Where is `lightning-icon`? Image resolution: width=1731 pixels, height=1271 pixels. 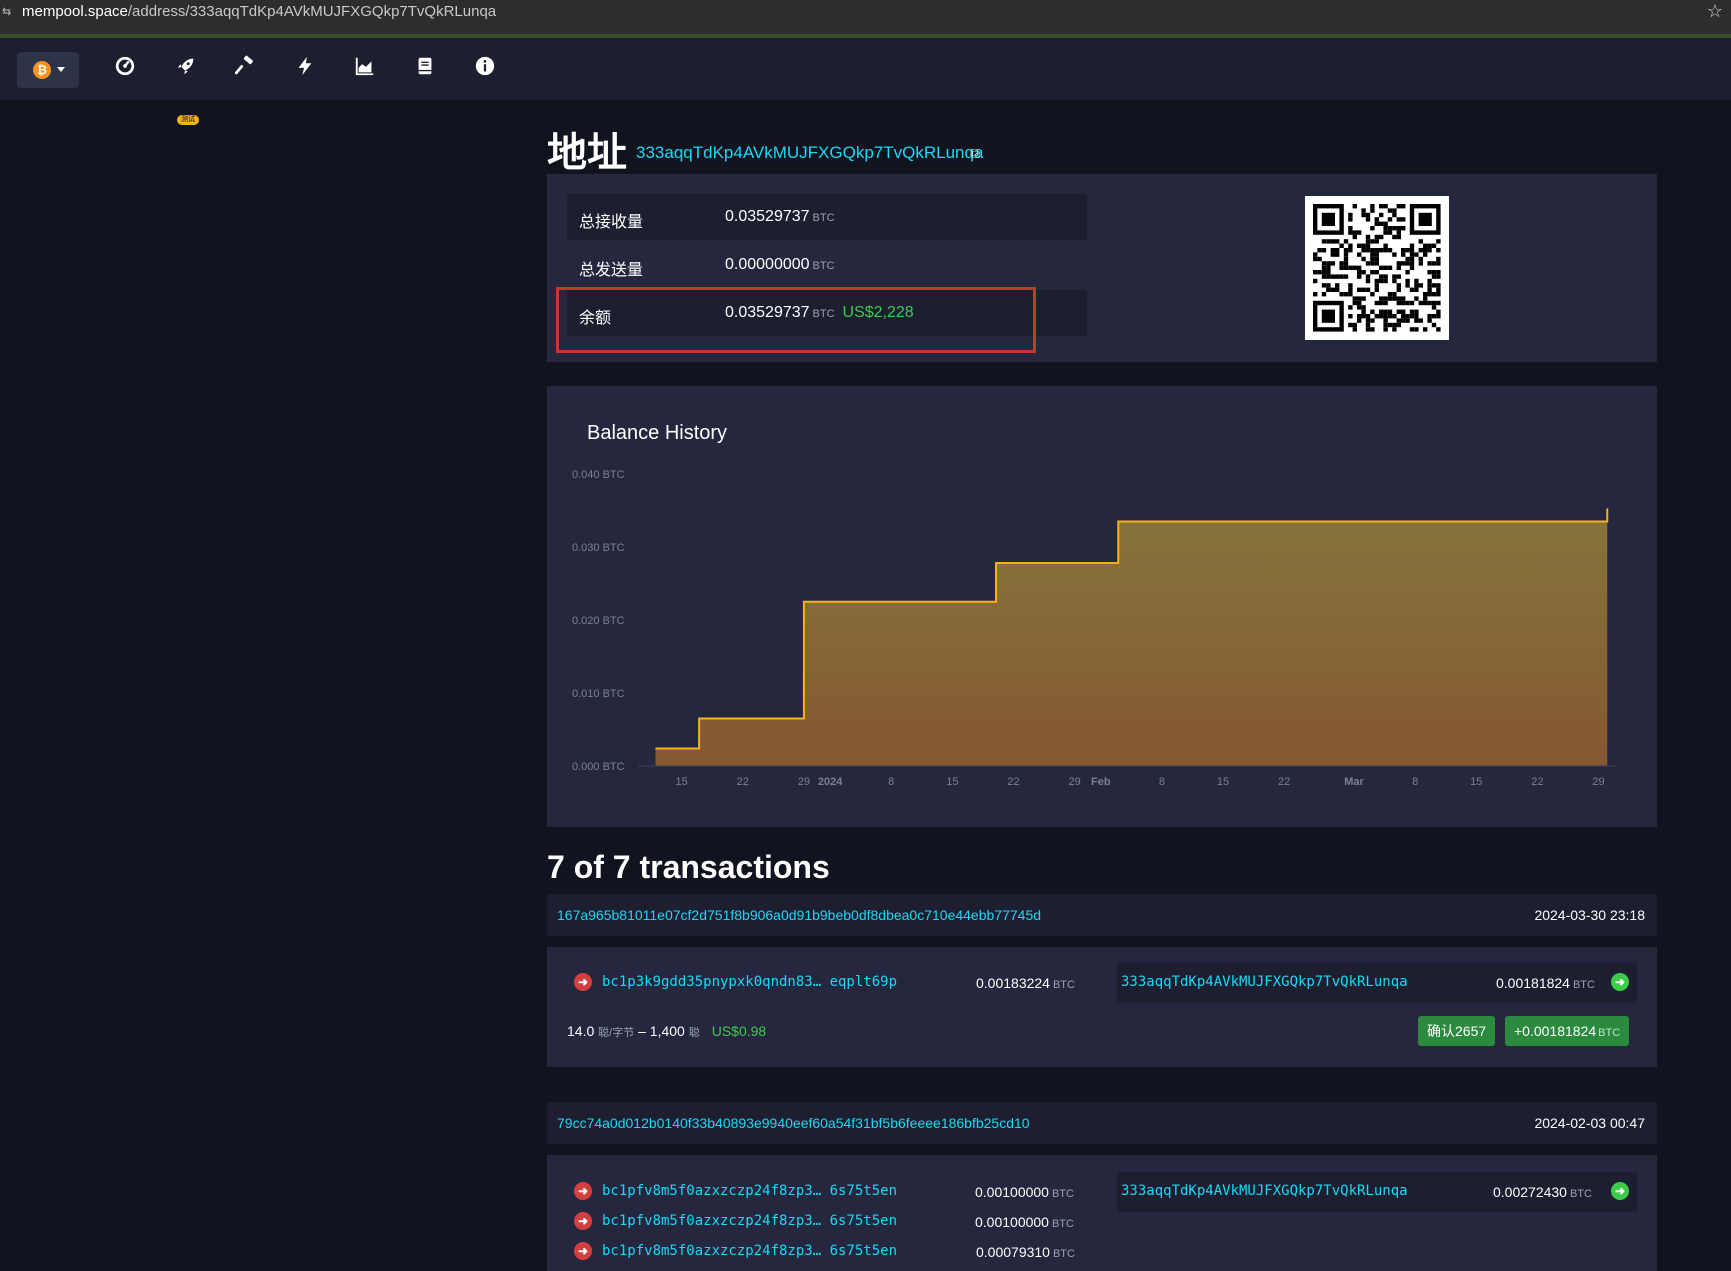 lightning-icon is located at coordinates (305, 67).